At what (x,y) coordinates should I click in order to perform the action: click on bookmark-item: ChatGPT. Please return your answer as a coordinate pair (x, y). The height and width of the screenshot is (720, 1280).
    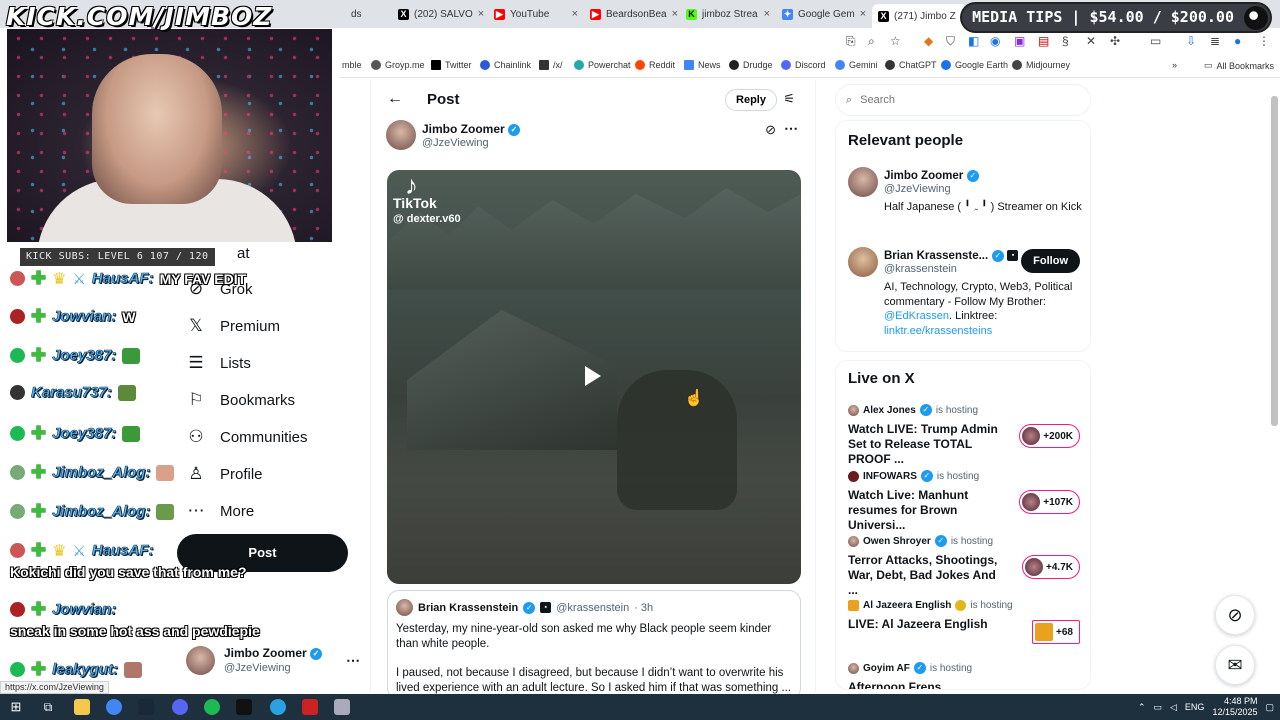
    Looking at the image, I should click on (911, 65).